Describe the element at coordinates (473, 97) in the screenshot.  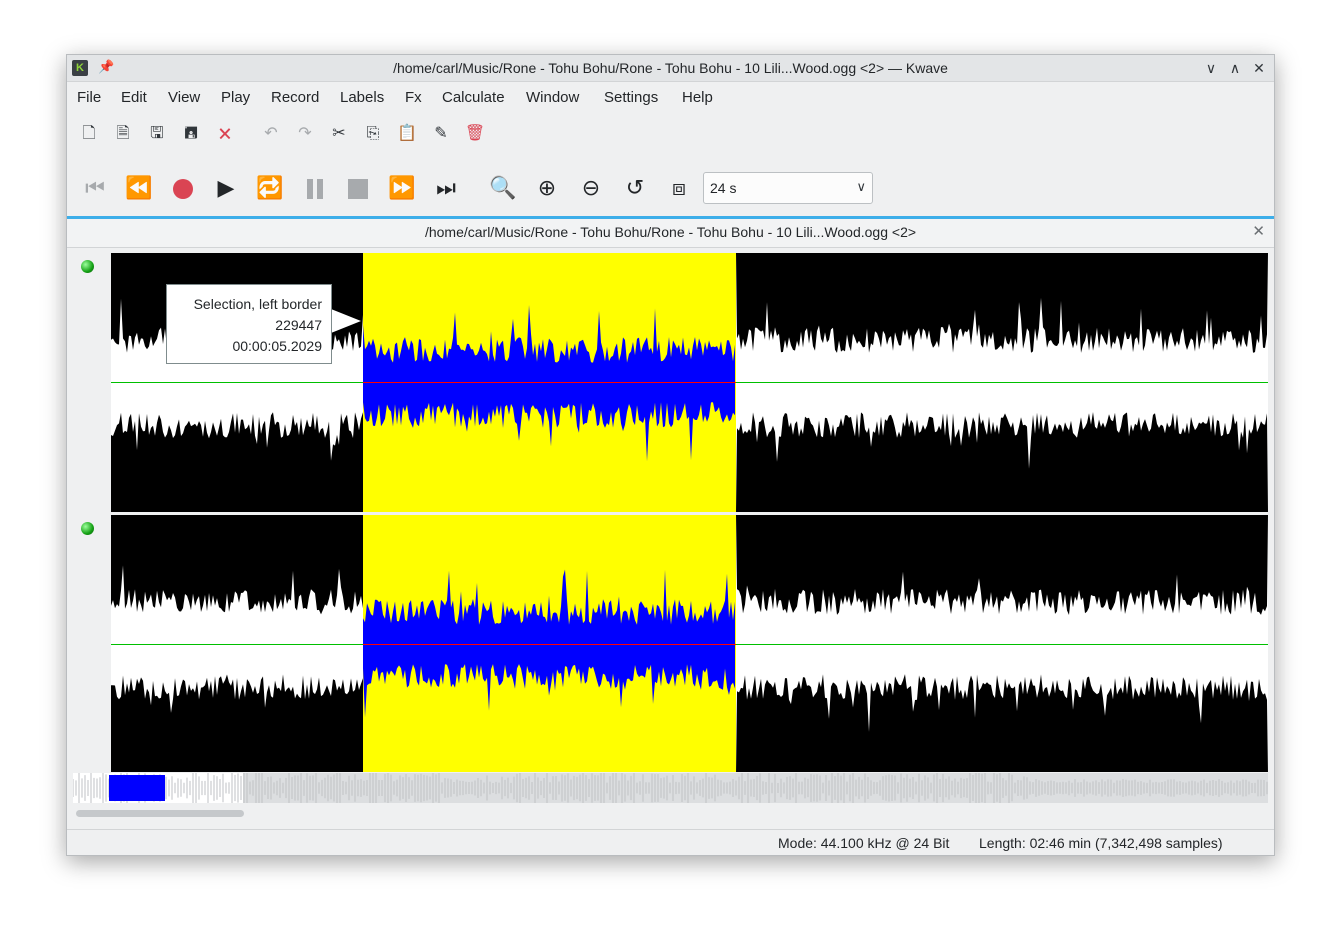
I see `menu-calculate: Calculate` at that location.